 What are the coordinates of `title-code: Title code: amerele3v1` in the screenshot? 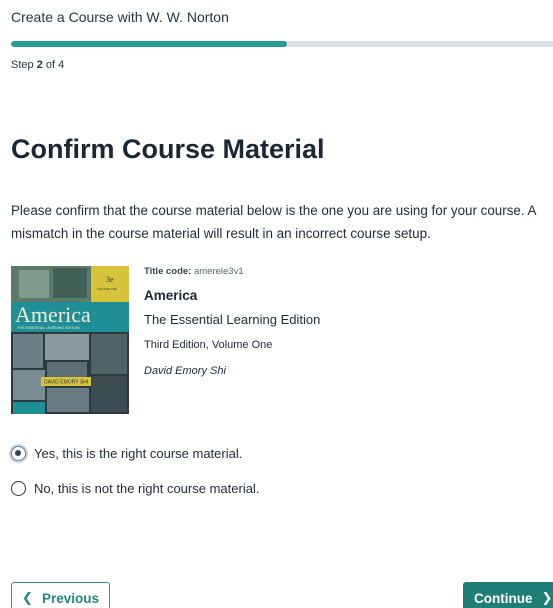 It's located at (194, 271).